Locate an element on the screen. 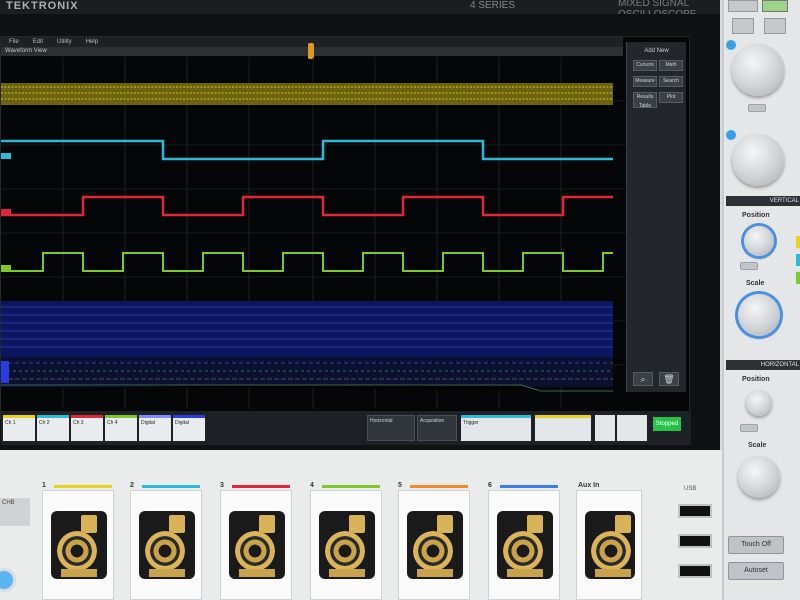  multipurpose-knob-a is located at coordinates (758, 70).